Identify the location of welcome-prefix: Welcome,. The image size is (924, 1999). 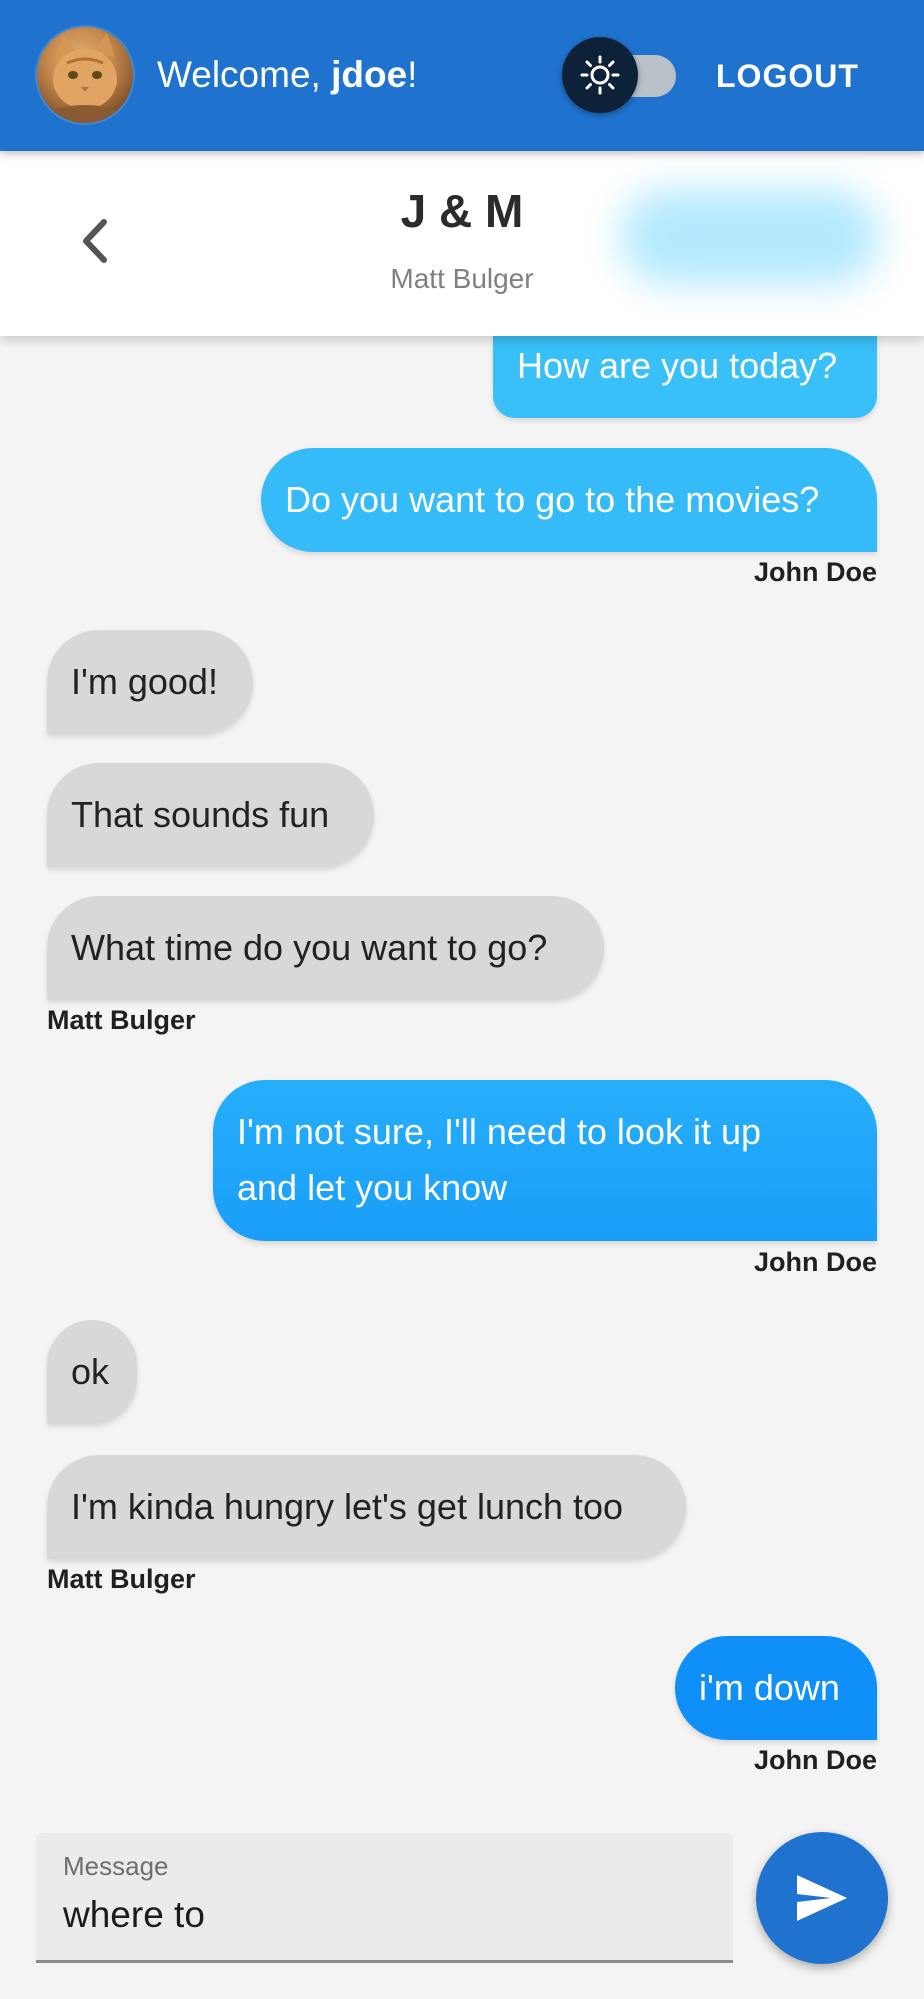
(244, 74).